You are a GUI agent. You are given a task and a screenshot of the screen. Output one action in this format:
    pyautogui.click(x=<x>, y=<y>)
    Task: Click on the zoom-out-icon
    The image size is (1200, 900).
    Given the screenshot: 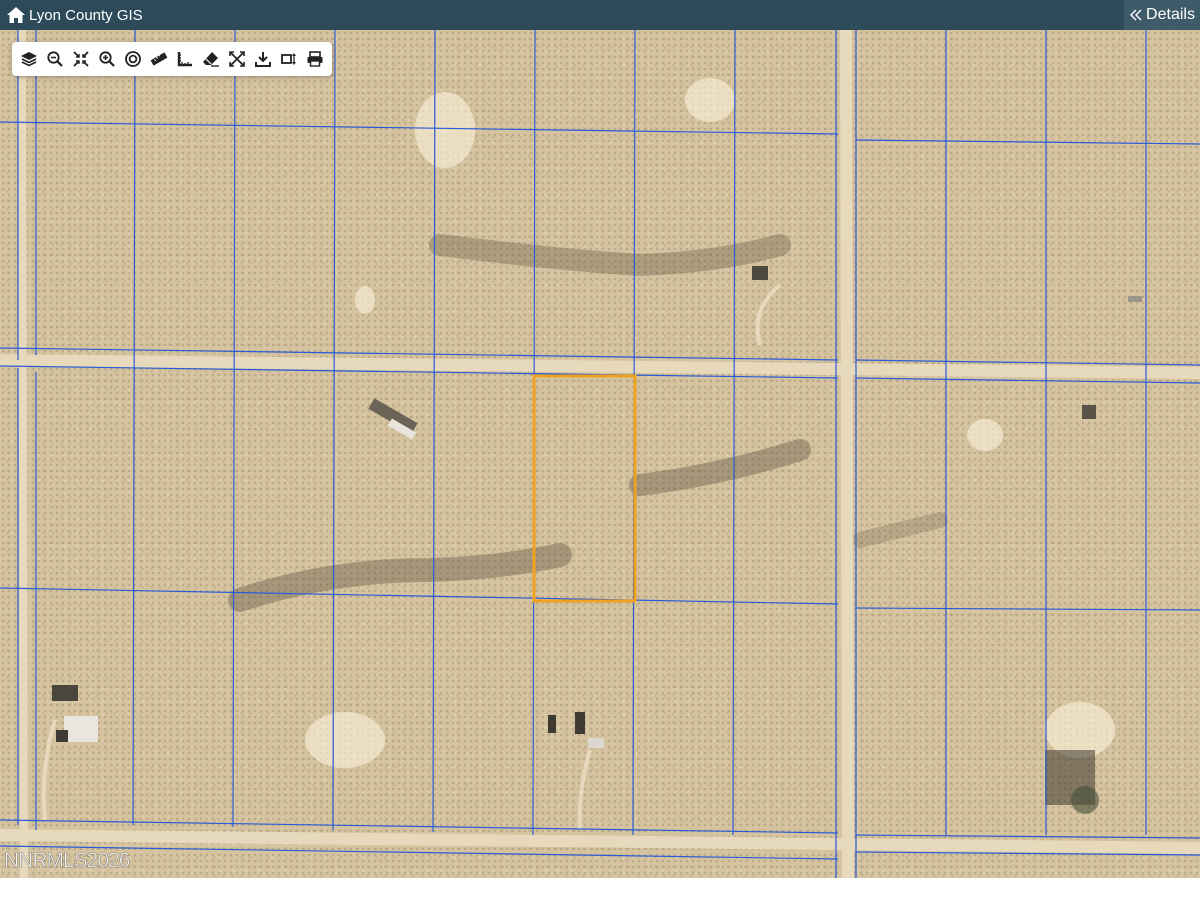 What is the action you would take?
    pyautogui.click(x=55, y=59)
    